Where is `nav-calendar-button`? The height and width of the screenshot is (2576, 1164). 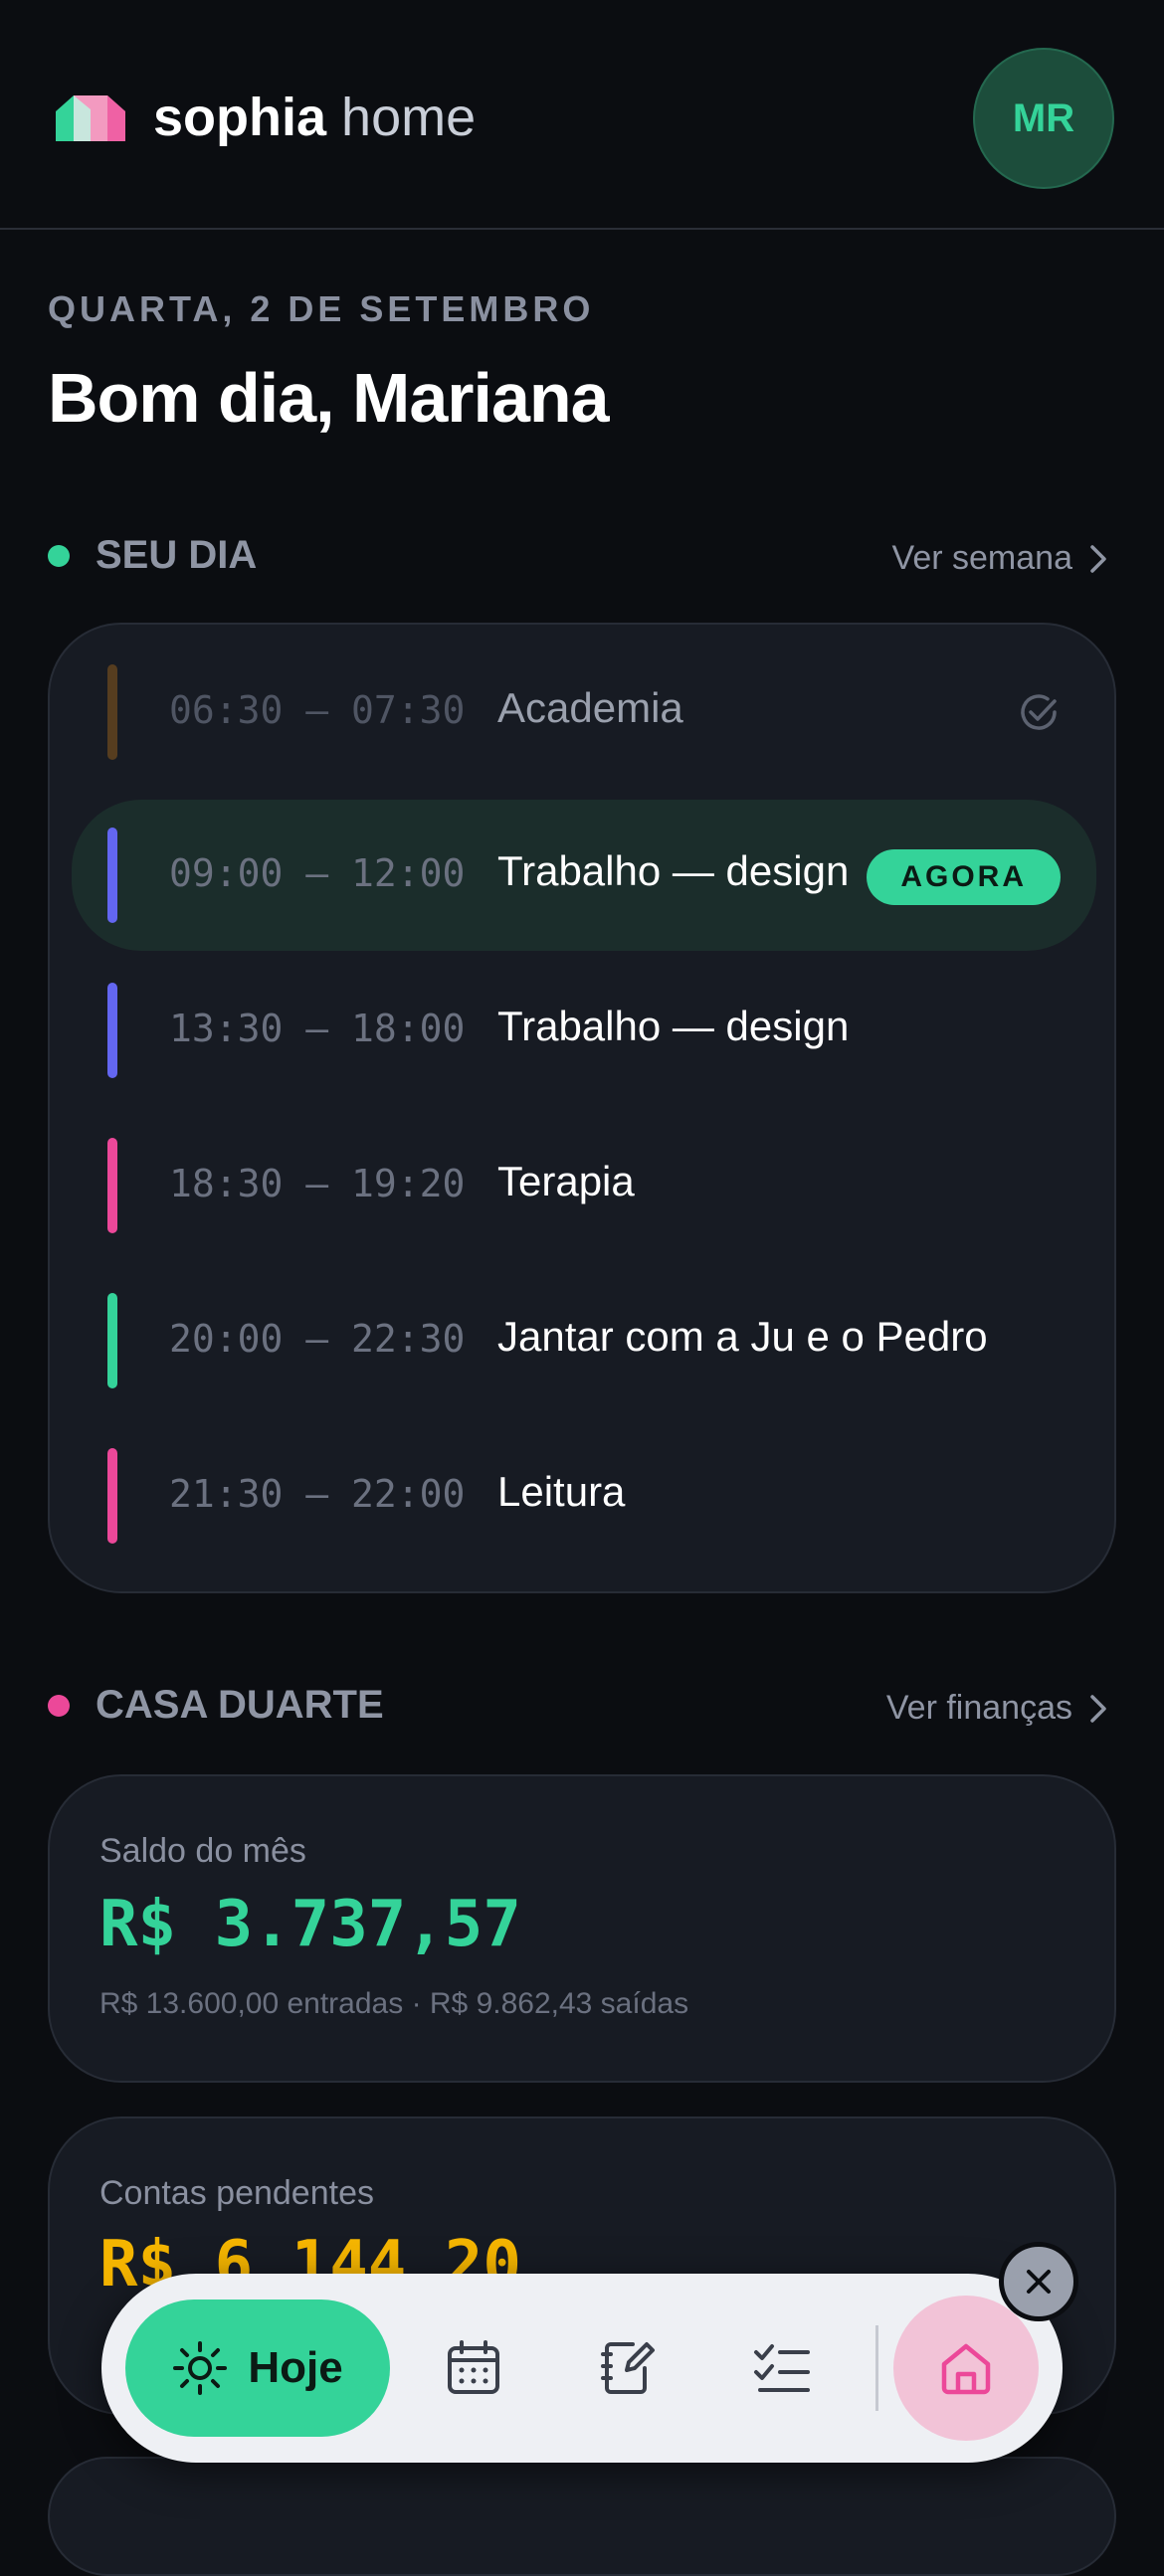
nav-calendar-button is located at coordinates (473, 2368).